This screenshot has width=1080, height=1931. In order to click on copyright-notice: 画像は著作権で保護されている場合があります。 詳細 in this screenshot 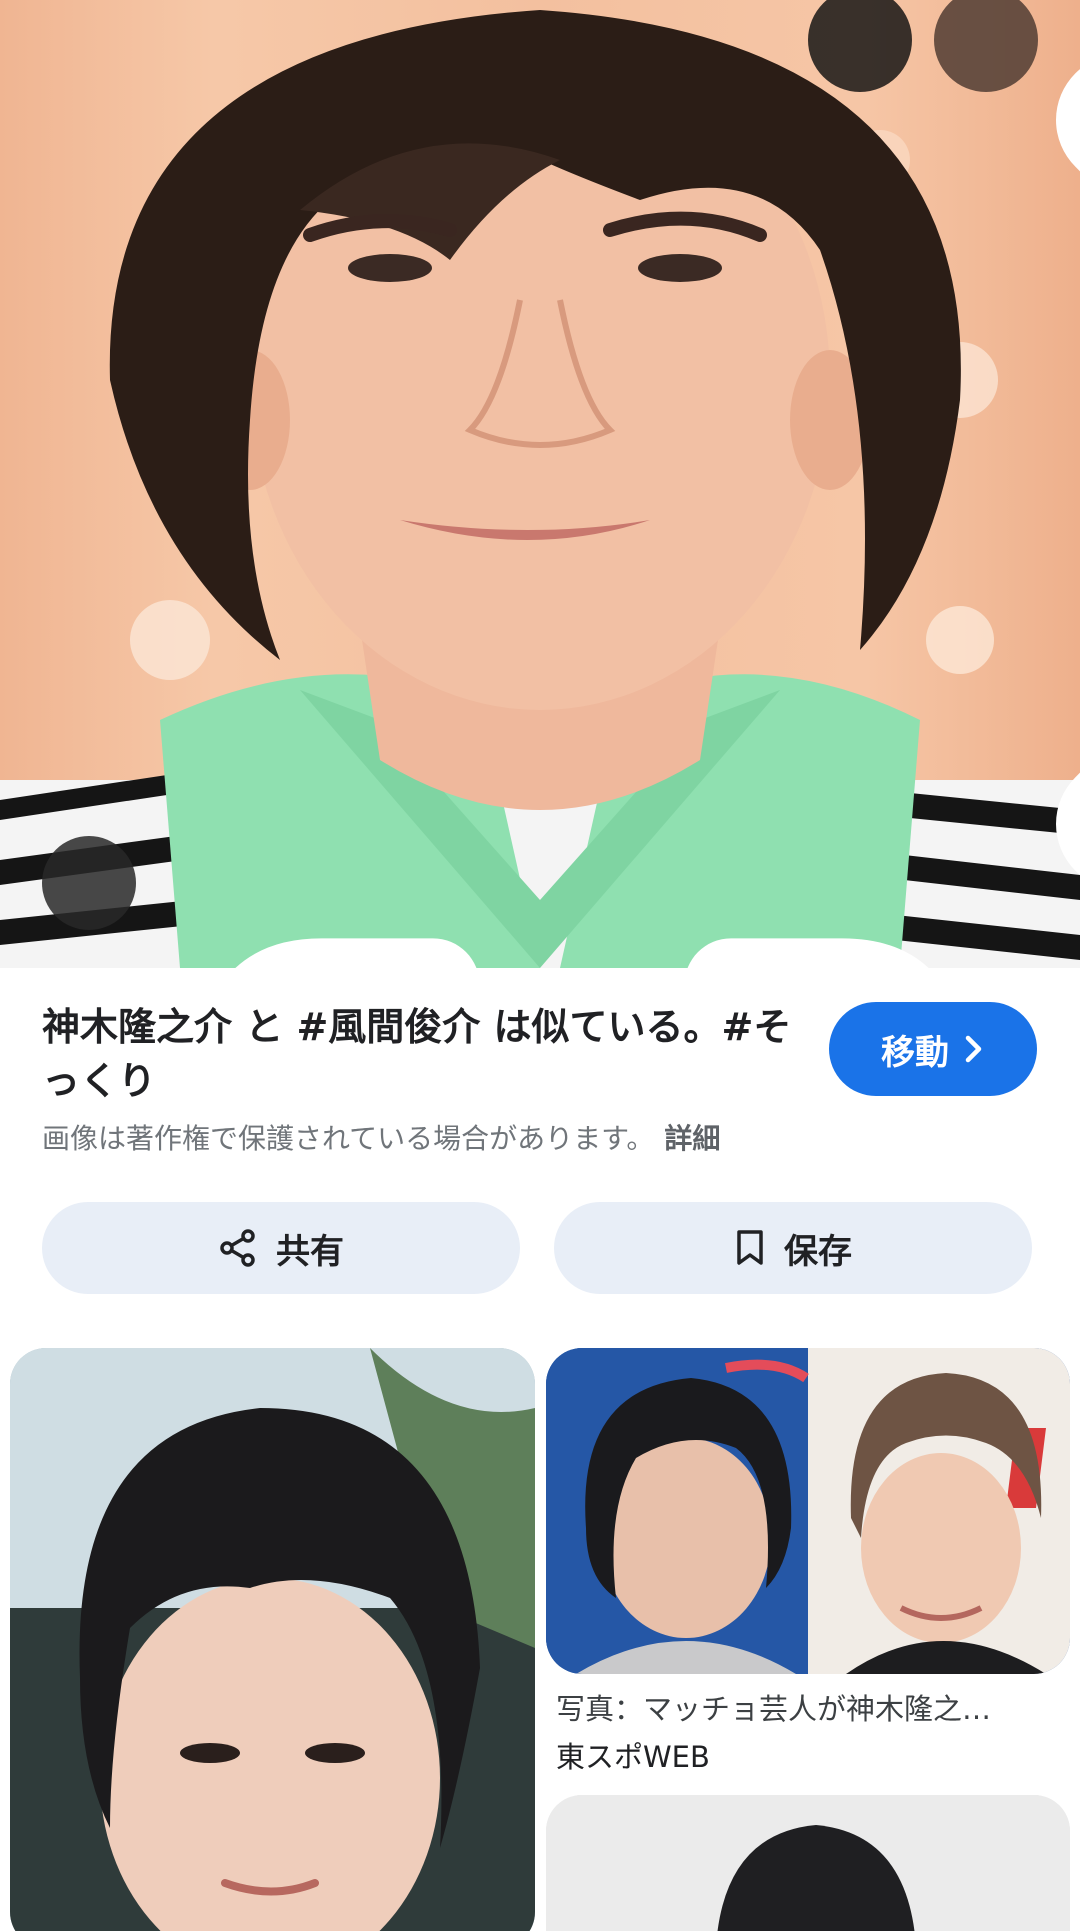, I will do `click(542, 1139)`.